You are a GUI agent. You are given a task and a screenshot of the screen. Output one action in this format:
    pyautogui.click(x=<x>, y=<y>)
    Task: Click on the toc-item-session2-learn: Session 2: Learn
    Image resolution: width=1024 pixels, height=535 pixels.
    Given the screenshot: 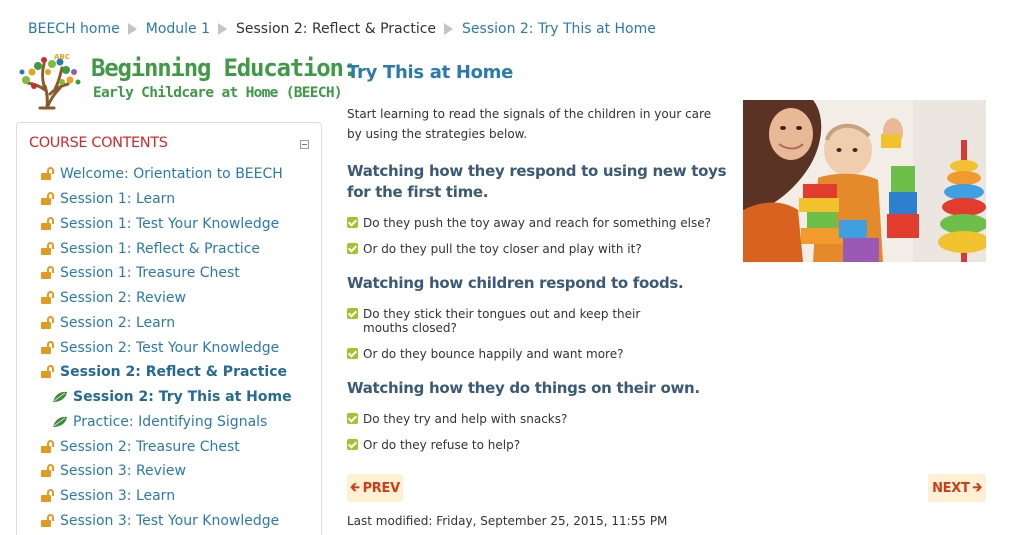 What is the action you would take?
    pyautogui.click(x=166, y=323)
    